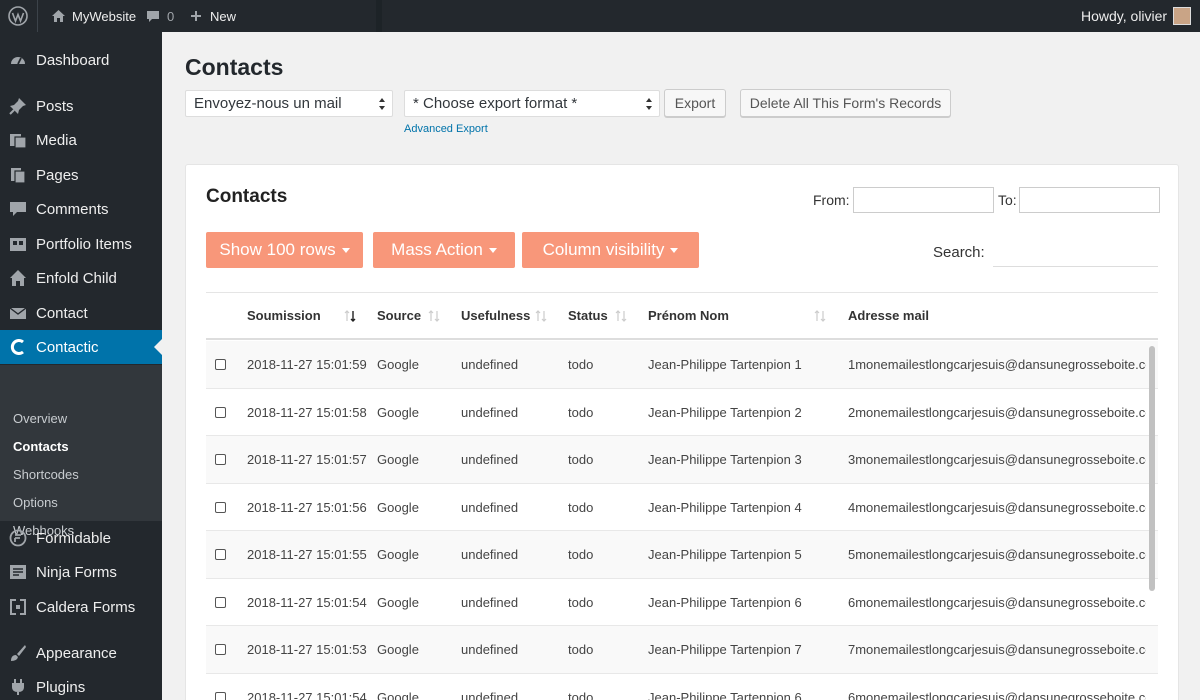 The image size is (1200, 700). I want to click on sidebar-item-pages: Pages, so click(81, 175).